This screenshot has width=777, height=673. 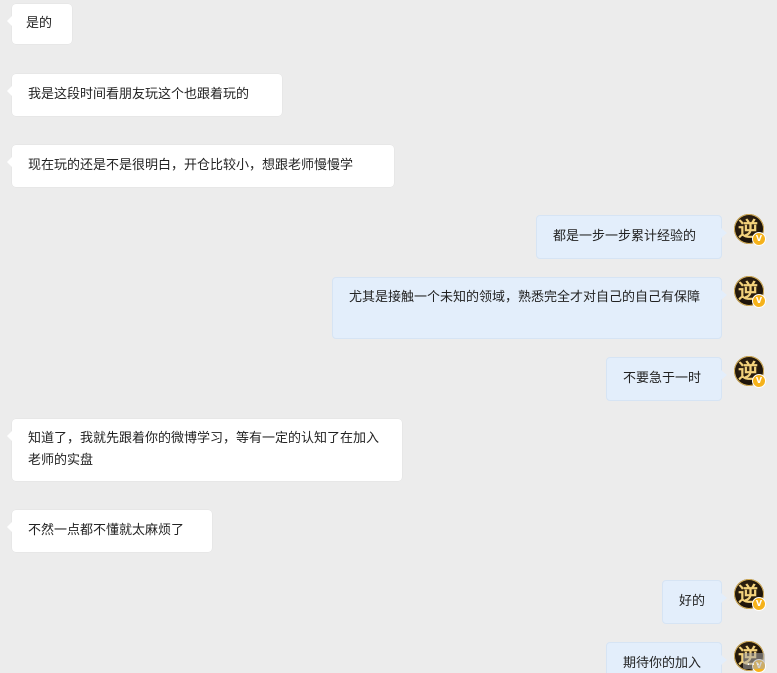 I want to click on message-text: 知道了，我就先跟着你的微博学习，等有一定的认知了在加入老师的实盘, so click(x=204, y=449).